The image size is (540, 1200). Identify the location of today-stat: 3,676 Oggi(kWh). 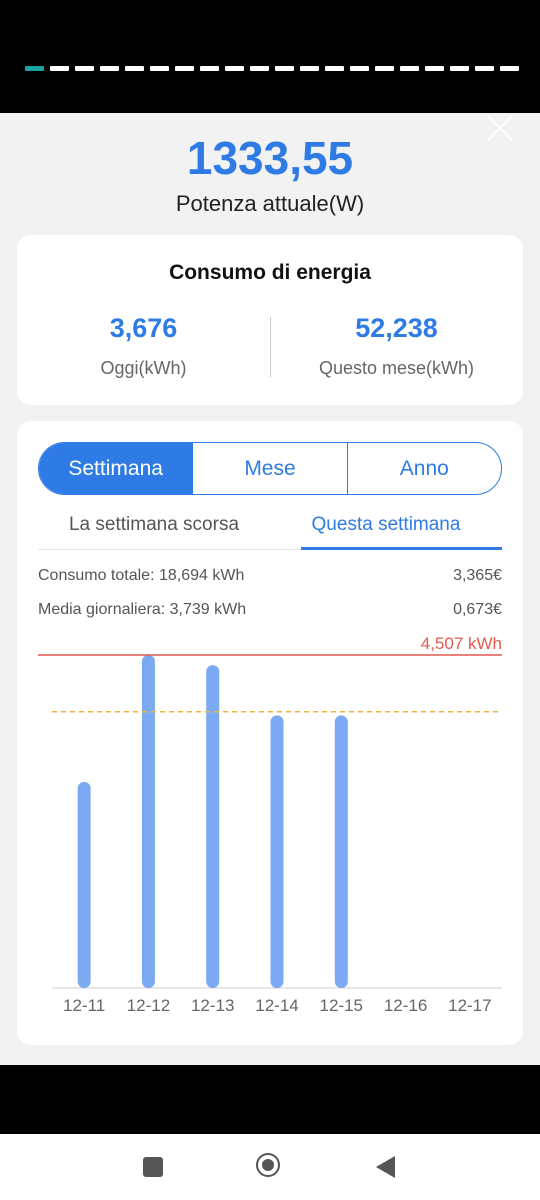
(143, 346).